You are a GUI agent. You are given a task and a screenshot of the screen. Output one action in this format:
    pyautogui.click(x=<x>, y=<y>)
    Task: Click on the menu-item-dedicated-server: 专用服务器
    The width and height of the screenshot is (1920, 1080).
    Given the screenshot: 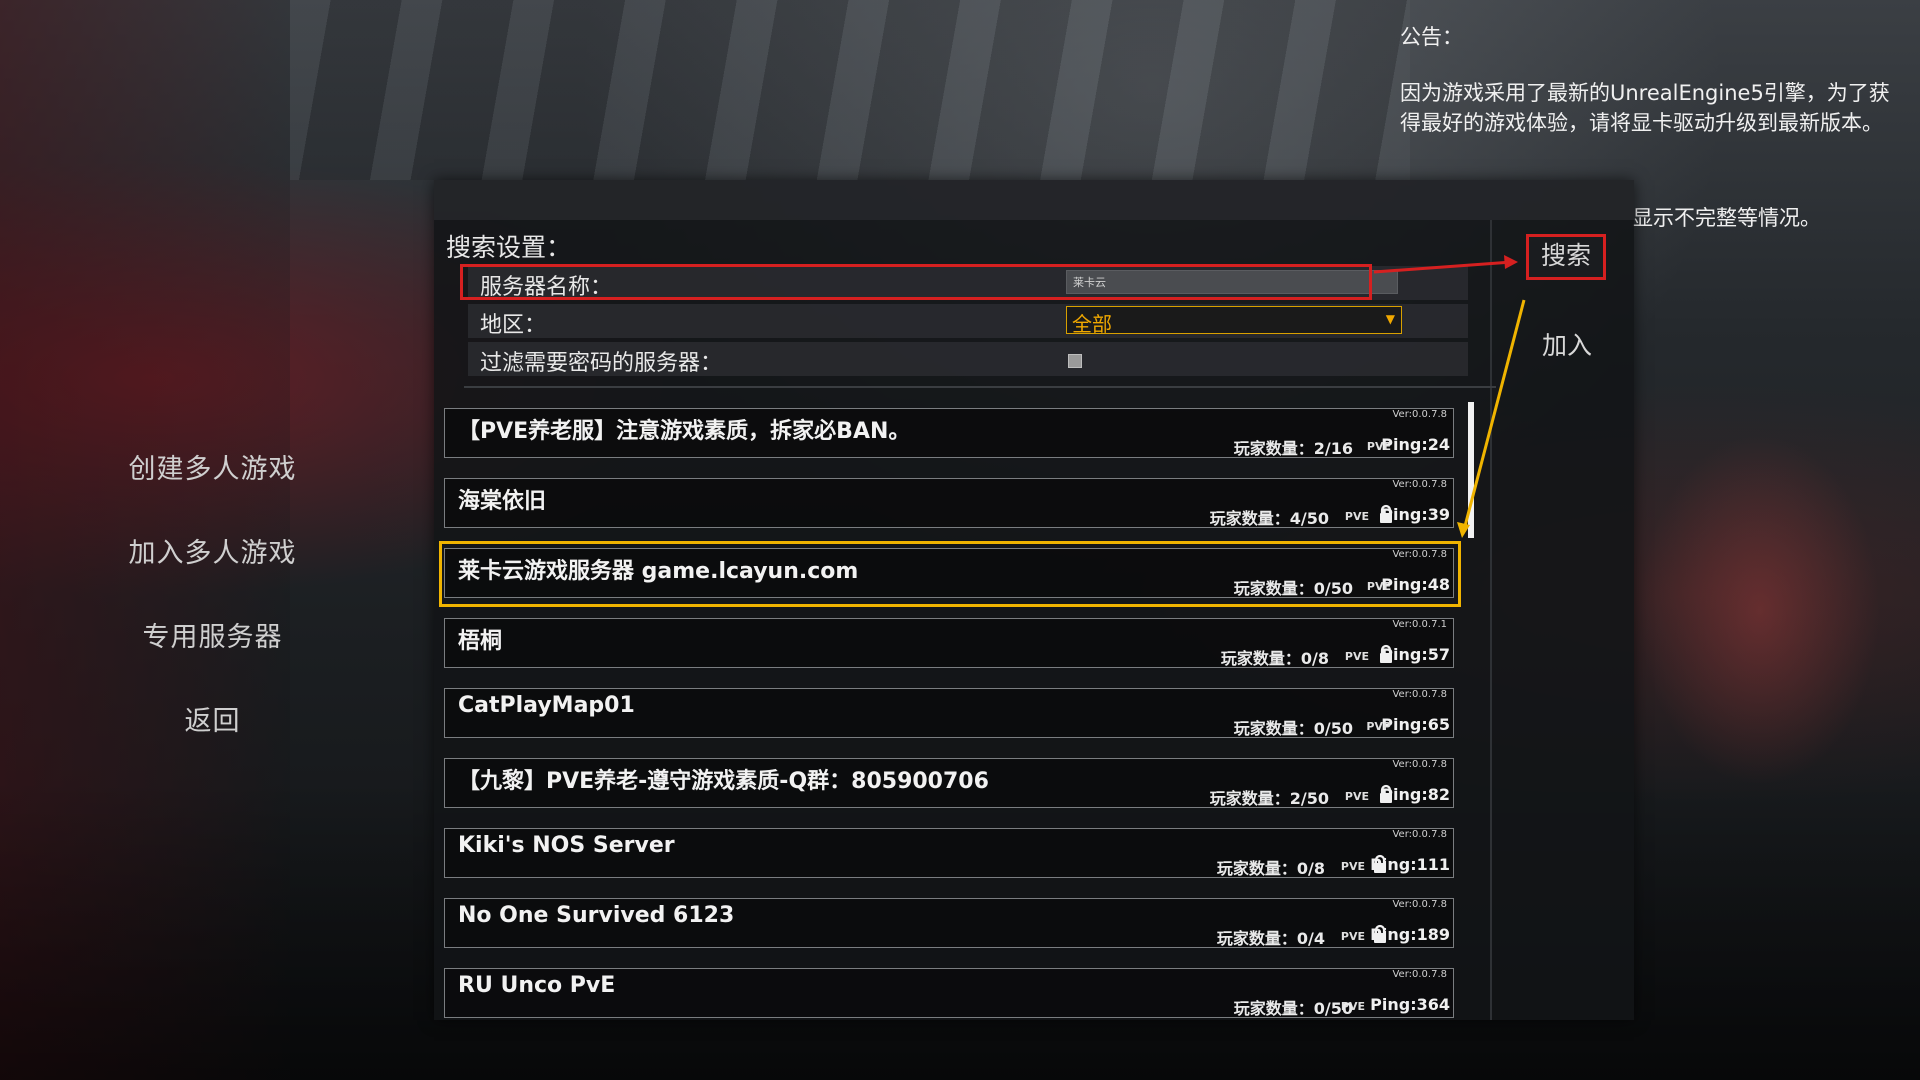 What is the action you would take?
    pyautogui.click(x=212, y=650)
    